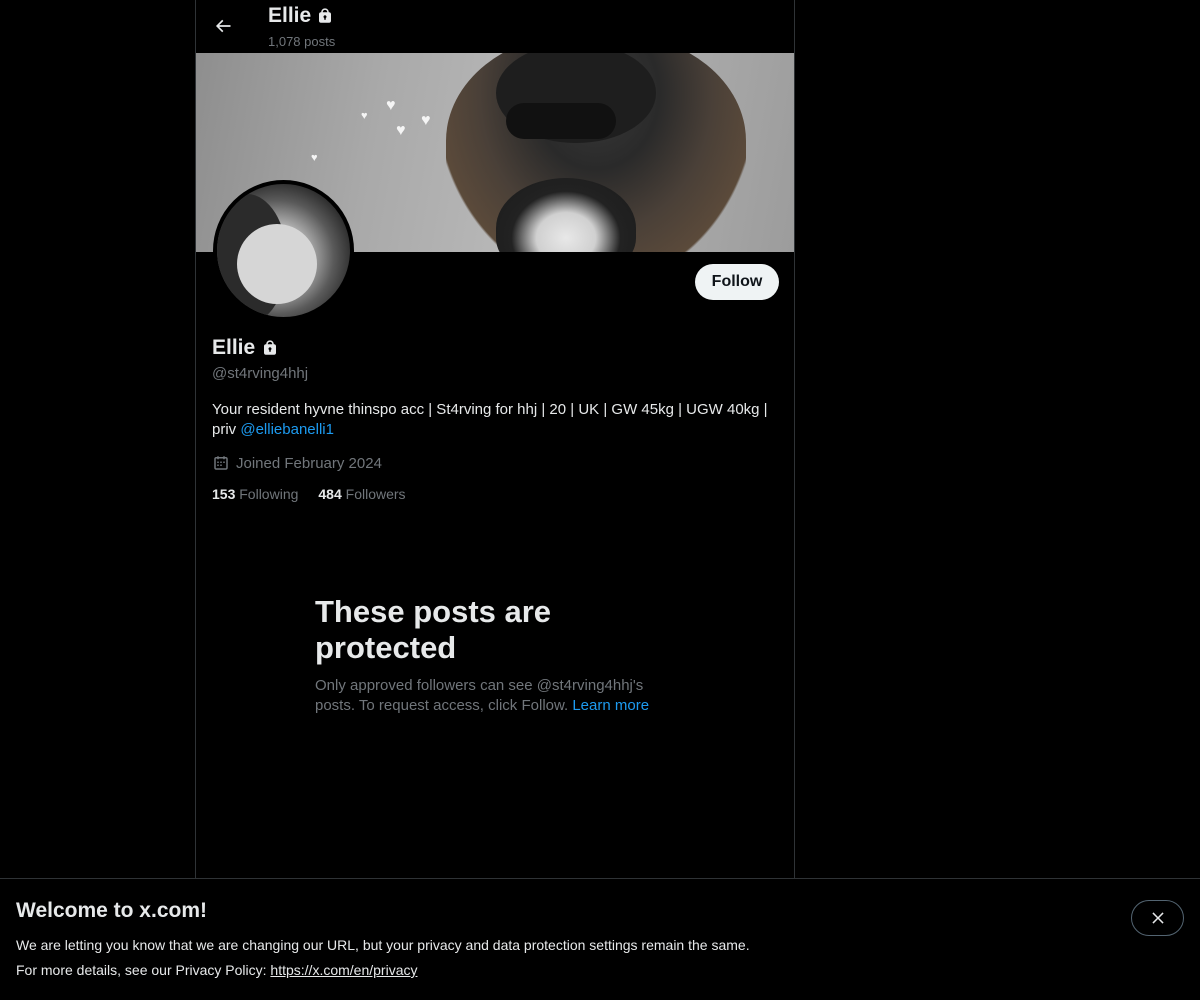 The width and height of the screenshot is (1200, 1000). I want to click on privacy-policy-link: https://x.com/en/privacy, so click(343, 970).